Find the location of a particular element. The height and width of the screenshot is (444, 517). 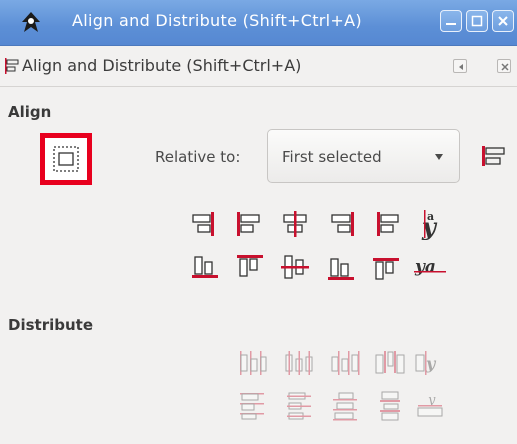

align-baseline-horizontal-button: ya is located at coordinates (430, 267).